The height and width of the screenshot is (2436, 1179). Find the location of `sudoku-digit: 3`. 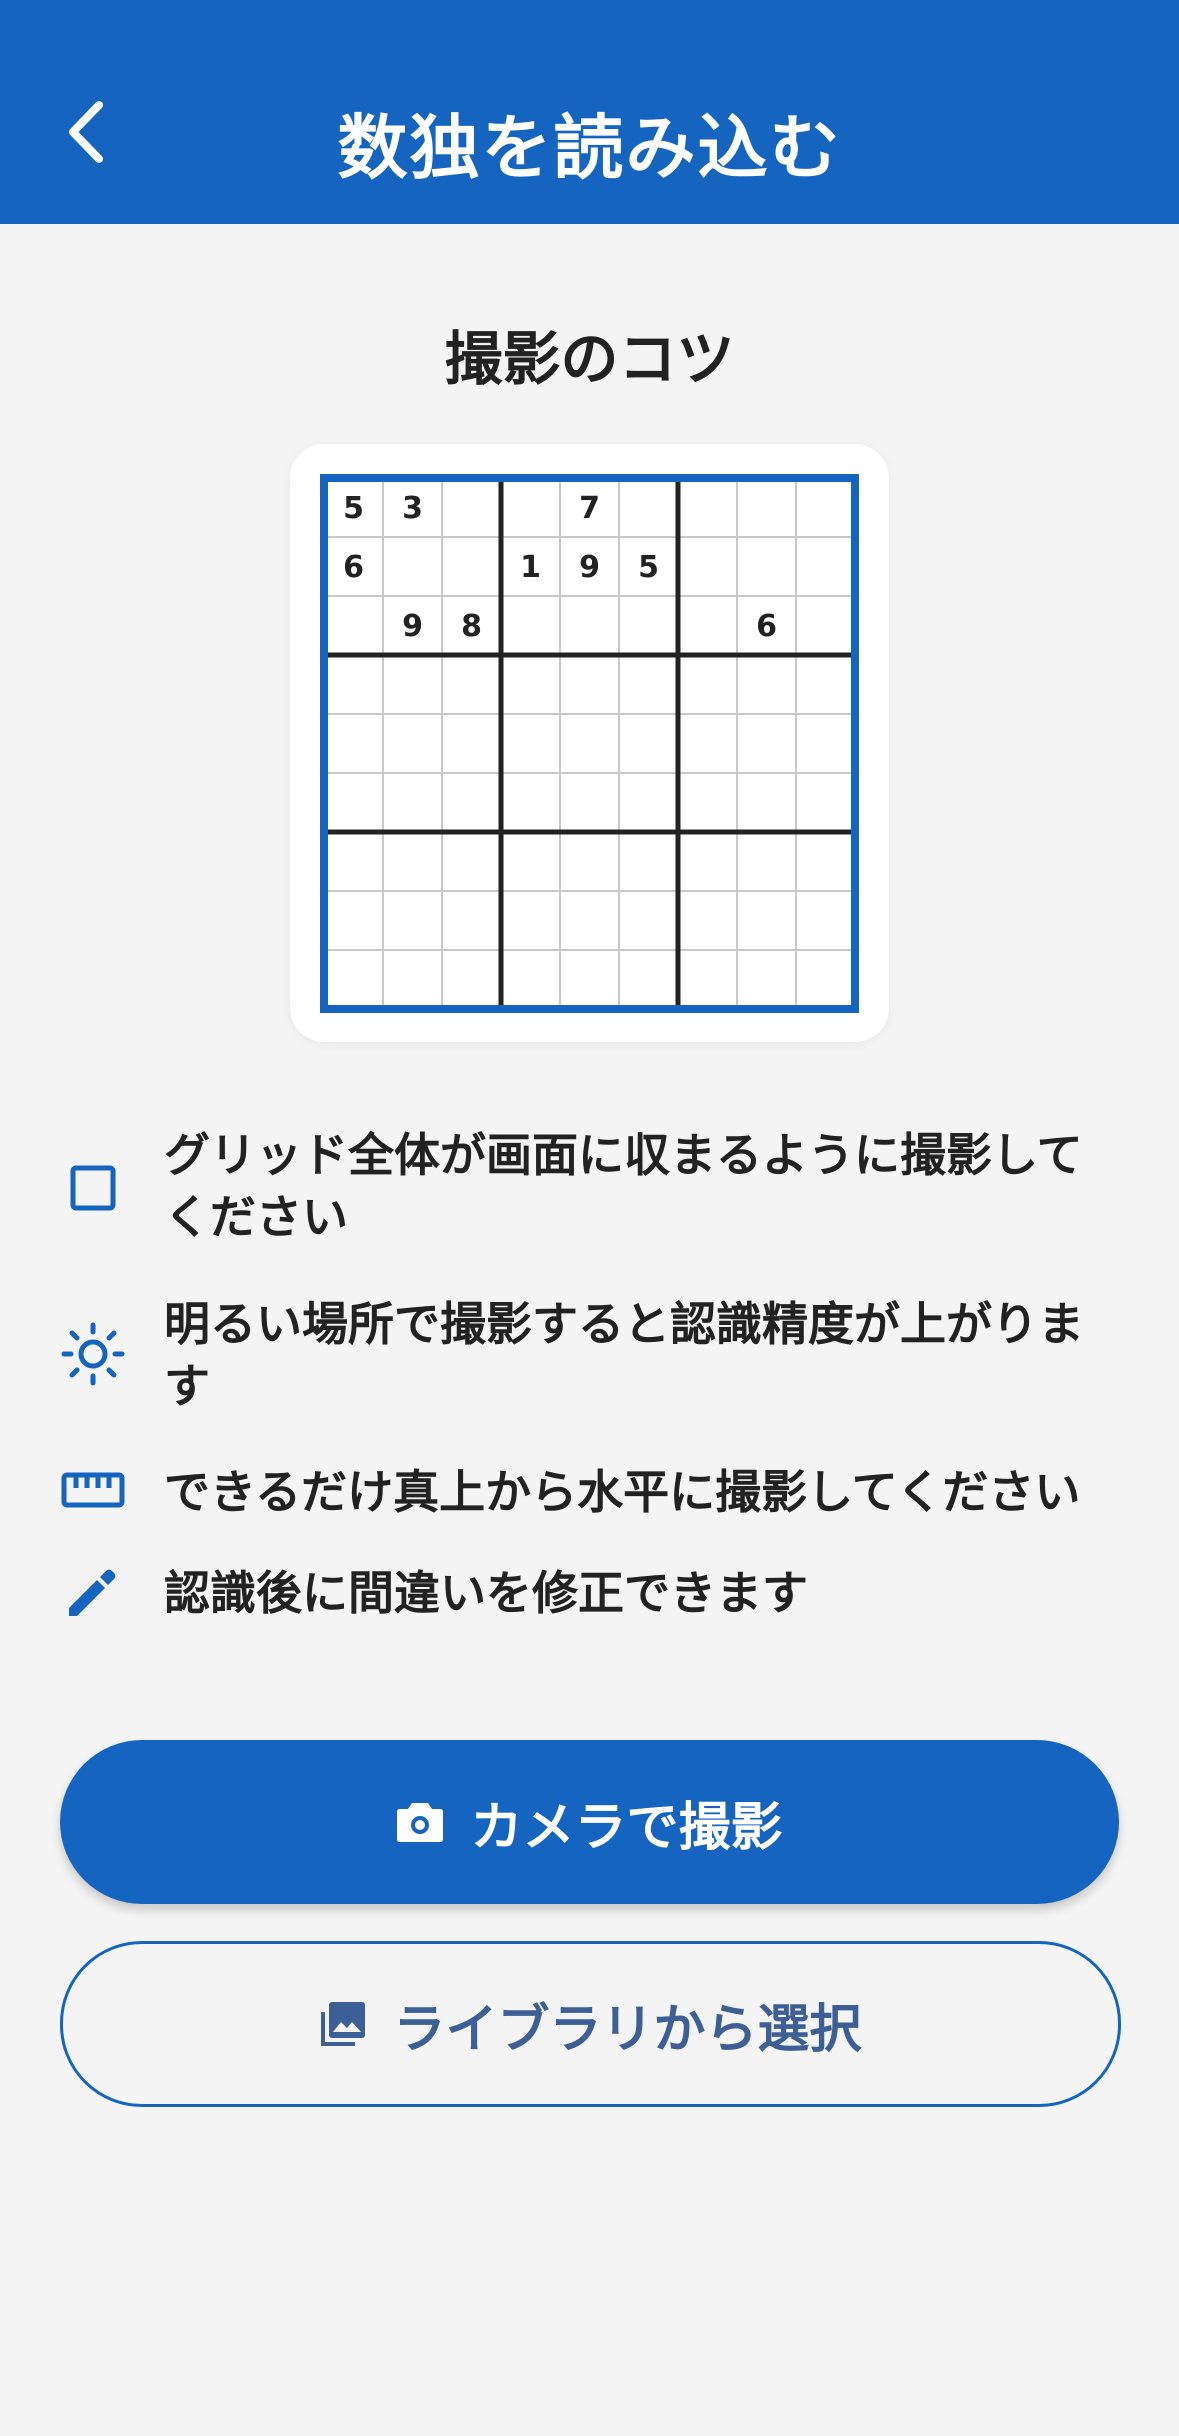

sudoku-digit: 3 is located at coordinates (412, 508).